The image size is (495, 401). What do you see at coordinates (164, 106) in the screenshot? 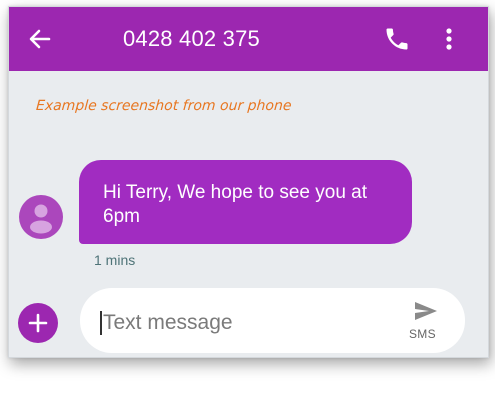
I see `caption-text: Example screenshot from our phone` at bounding box center [164, 106].